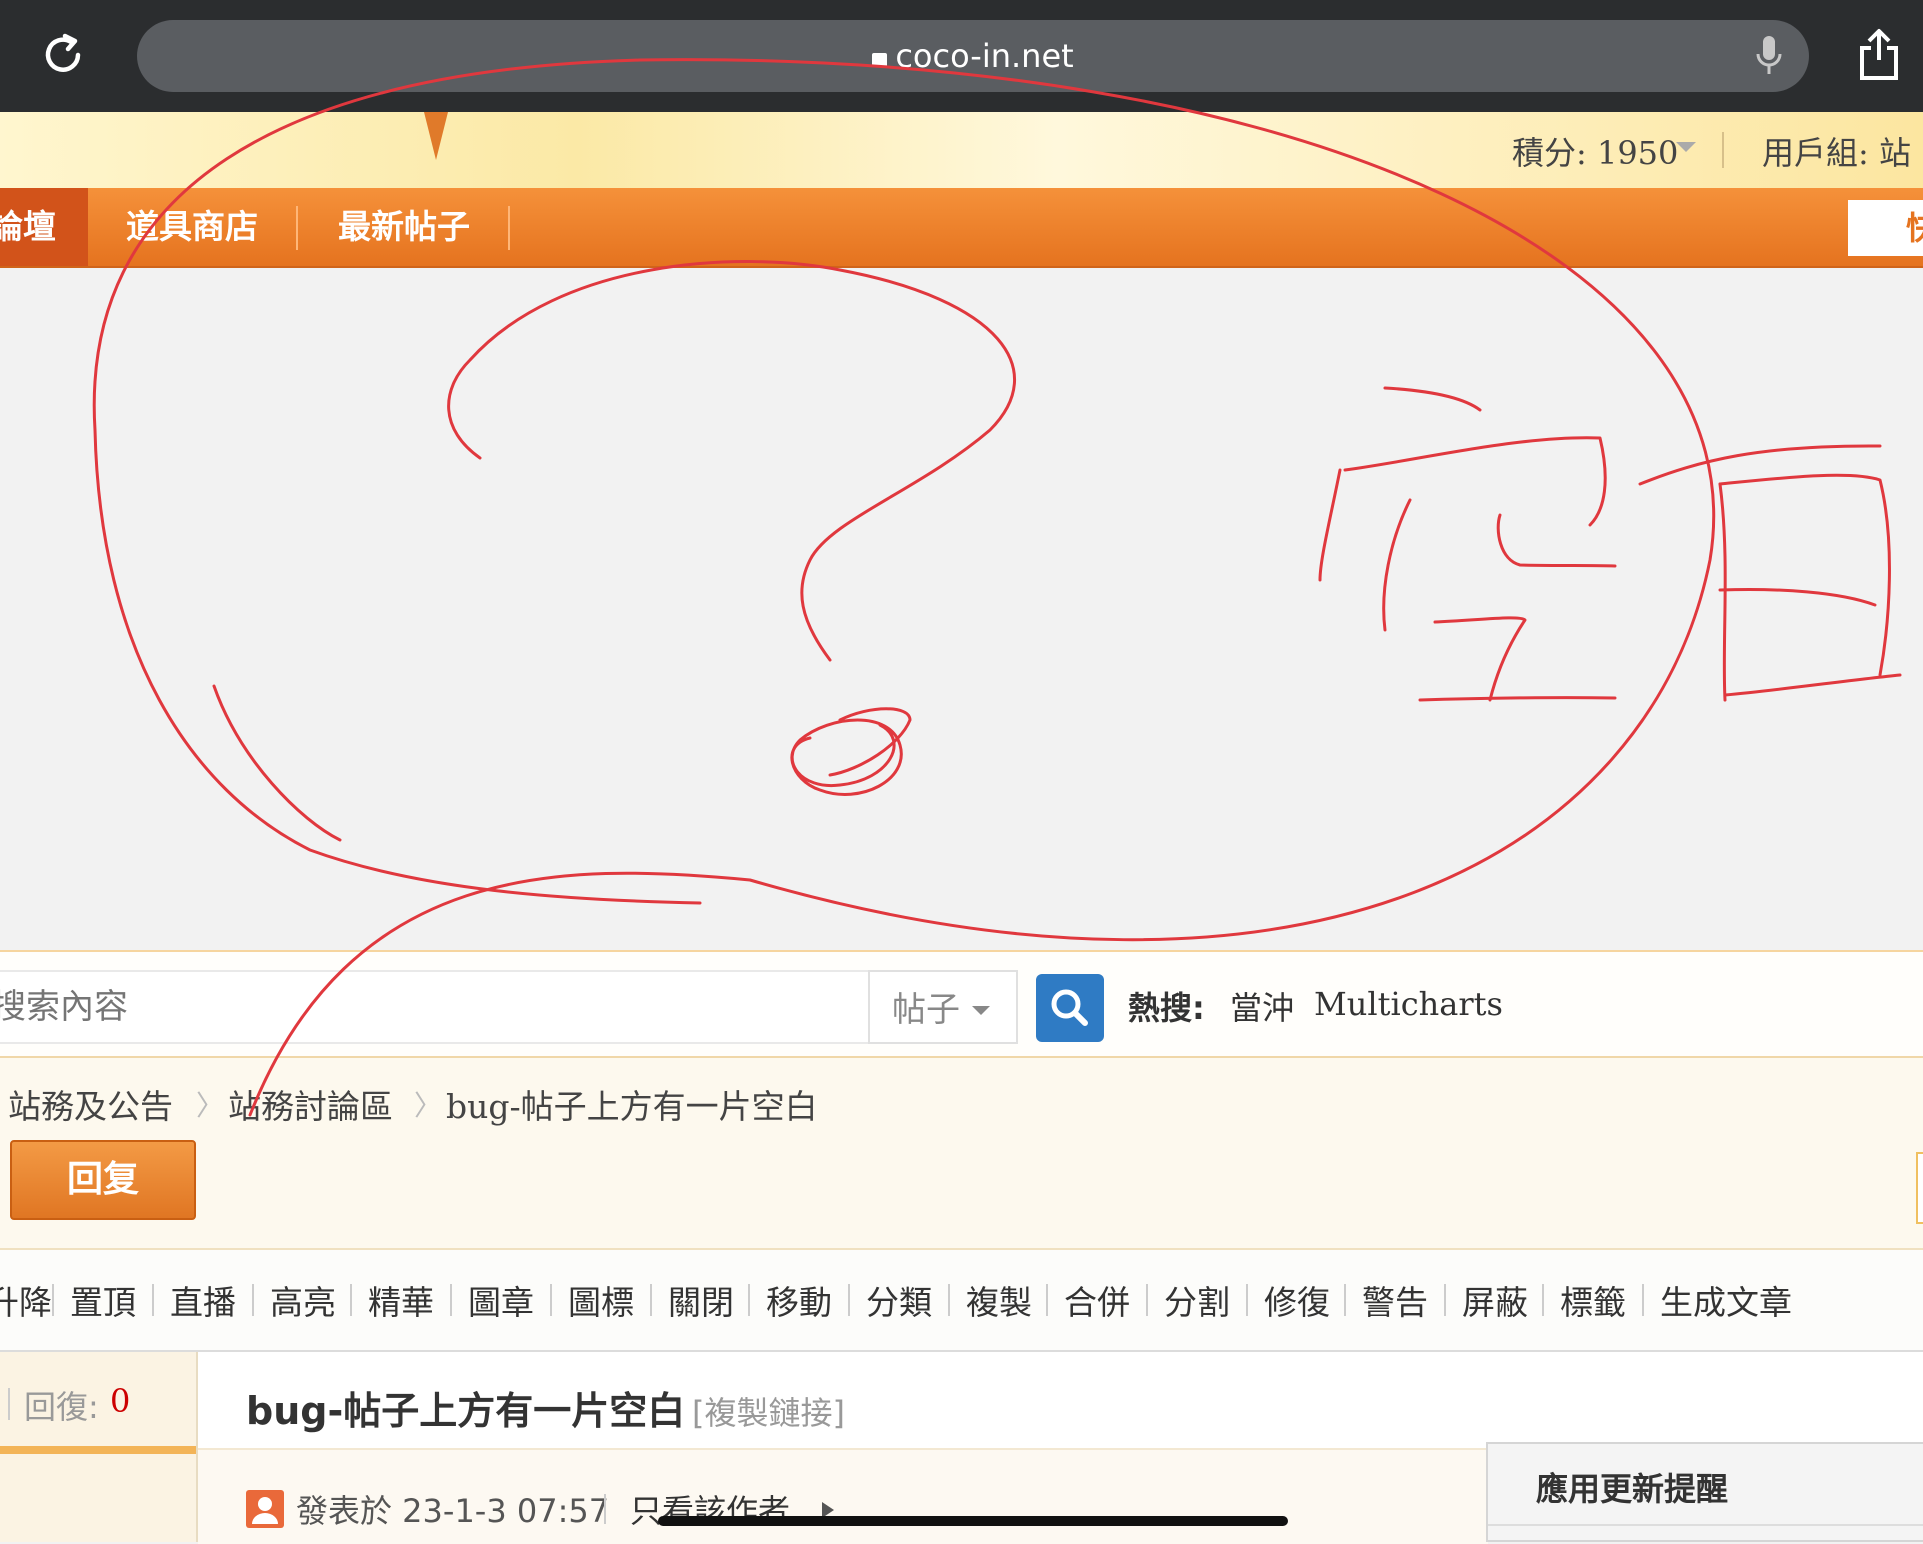  What do you see at coordinates (466, 1411) in the screenshot?
I see `thread-title: bug-帖子上方有一片空白` at bounding box center [466, 1411].